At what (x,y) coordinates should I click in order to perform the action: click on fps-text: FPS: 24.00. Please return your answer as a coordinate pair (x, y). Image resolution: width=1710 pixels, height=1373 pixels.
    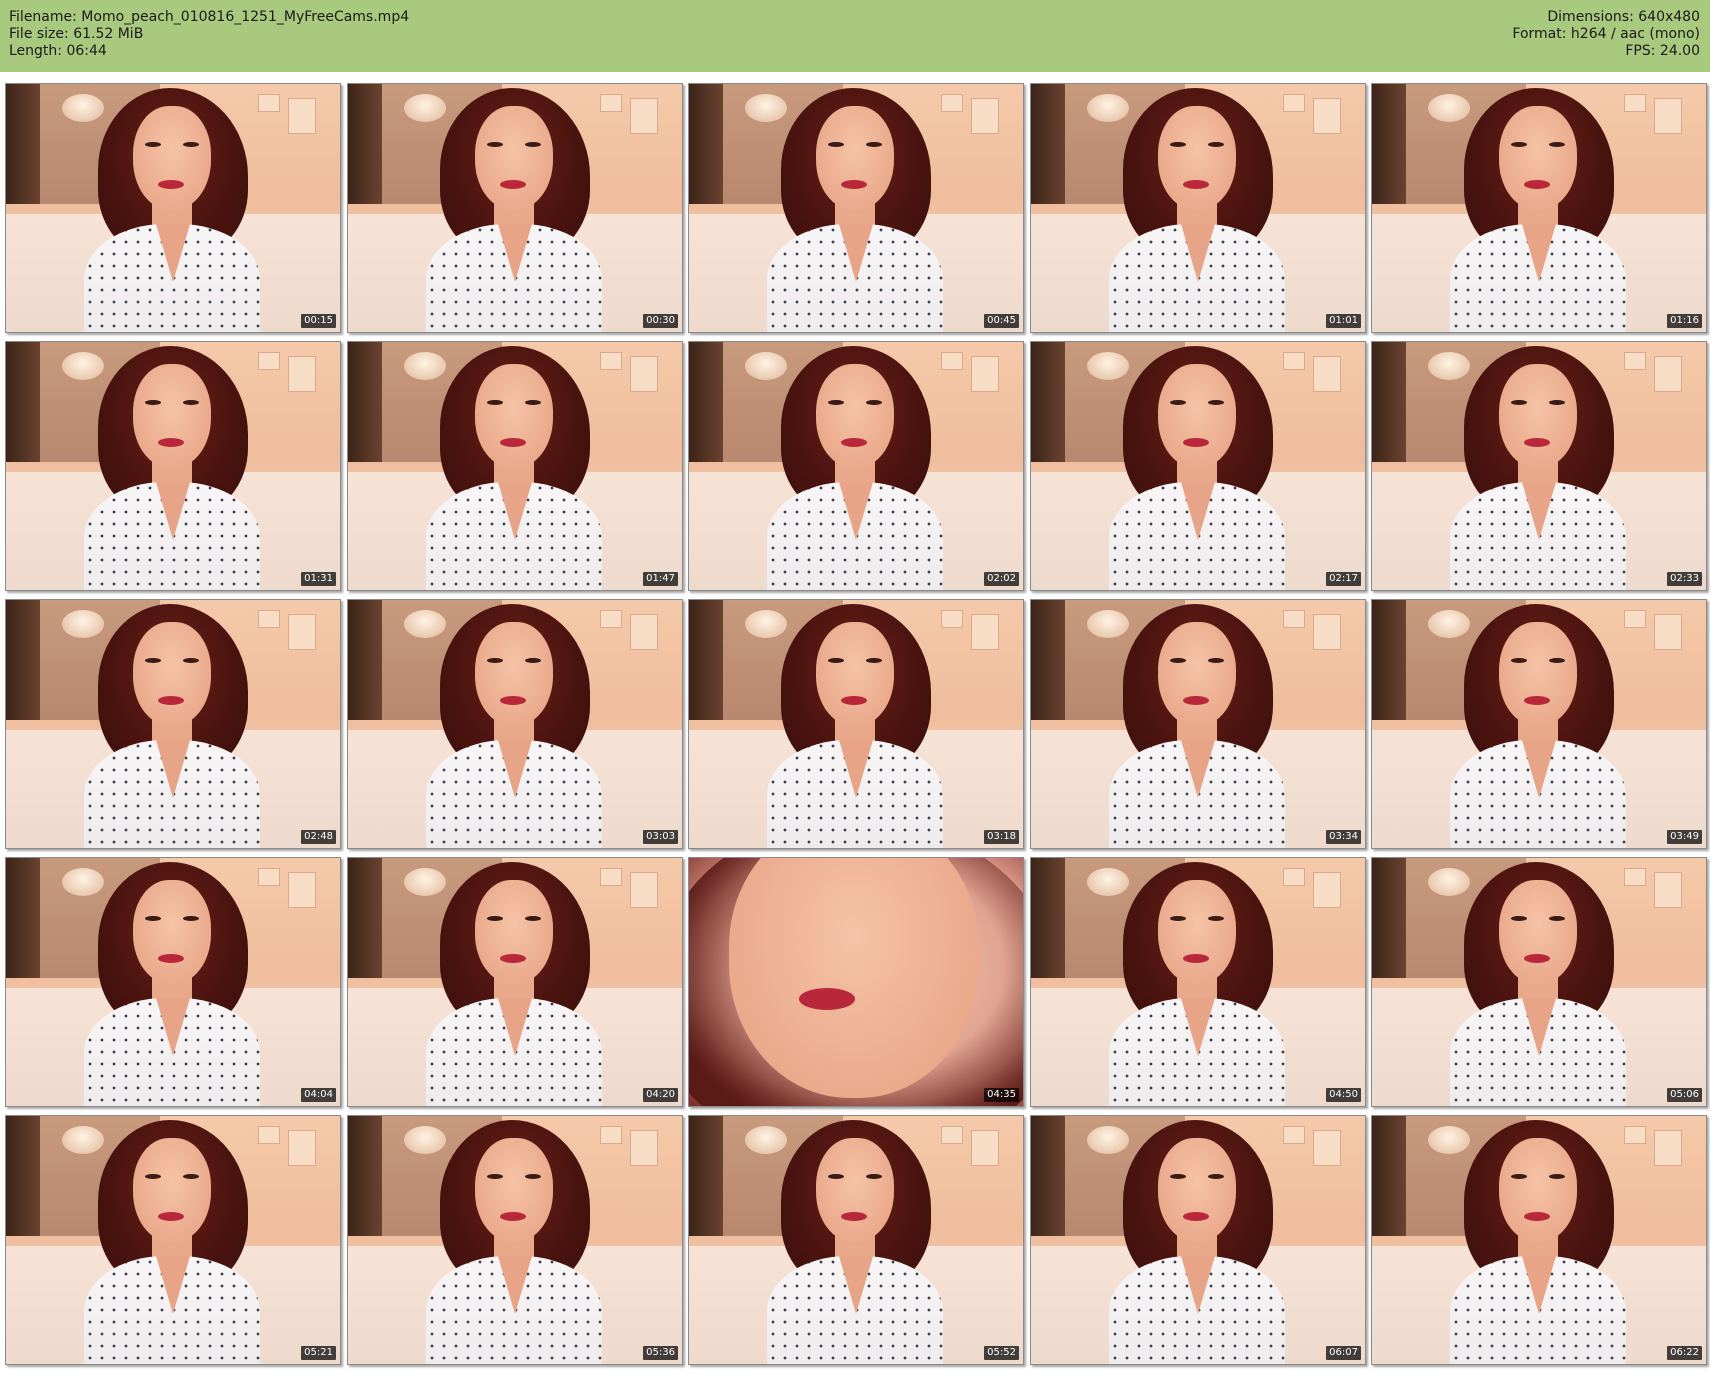
    Looking at the image, I should click on (1662, 51).